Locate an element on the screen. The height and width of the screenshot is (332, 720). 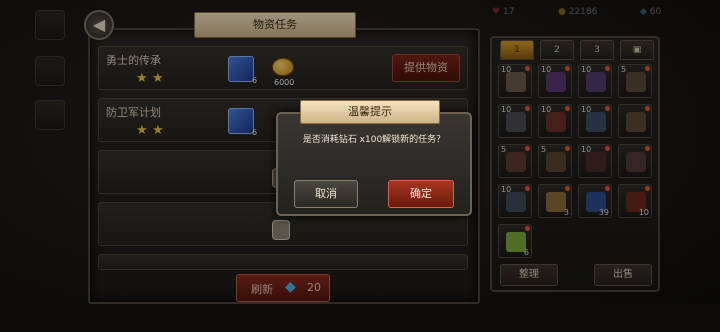
confirm-button: 确定 is located at coordinates (421, 194).